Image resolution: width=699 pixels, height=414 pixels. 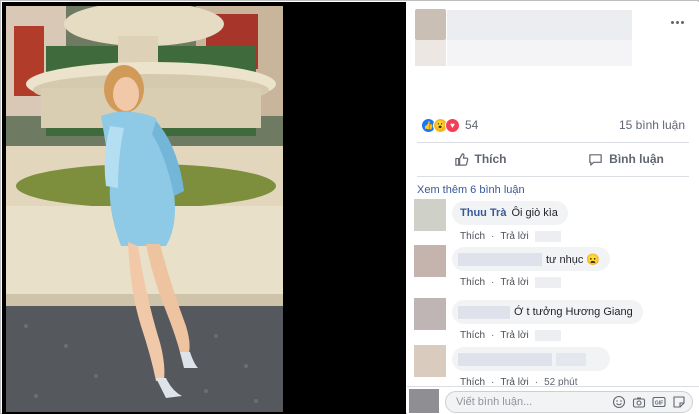 What do you see at coordinates (539, 53) in the screenshot?
I see `post-meta-blurred` at bounding box center [539, 53].